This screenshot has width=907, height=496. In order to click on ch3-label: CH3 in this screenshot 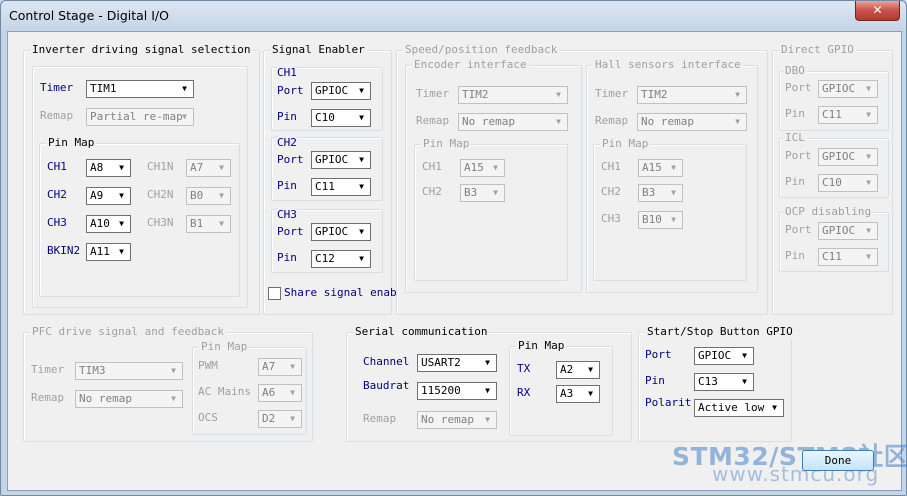, I will do `click(57, 222)`.